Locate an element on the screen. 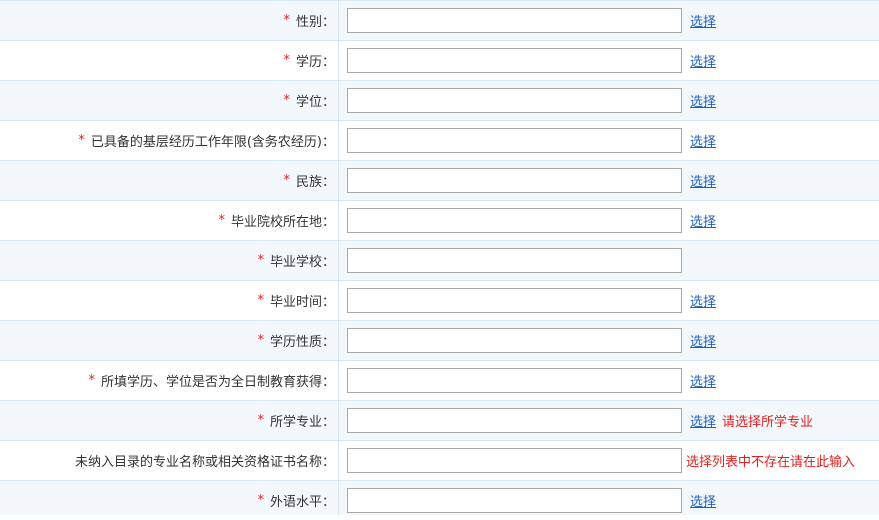  education-type-select-link: 选择 is located at coordinates (703, 340).